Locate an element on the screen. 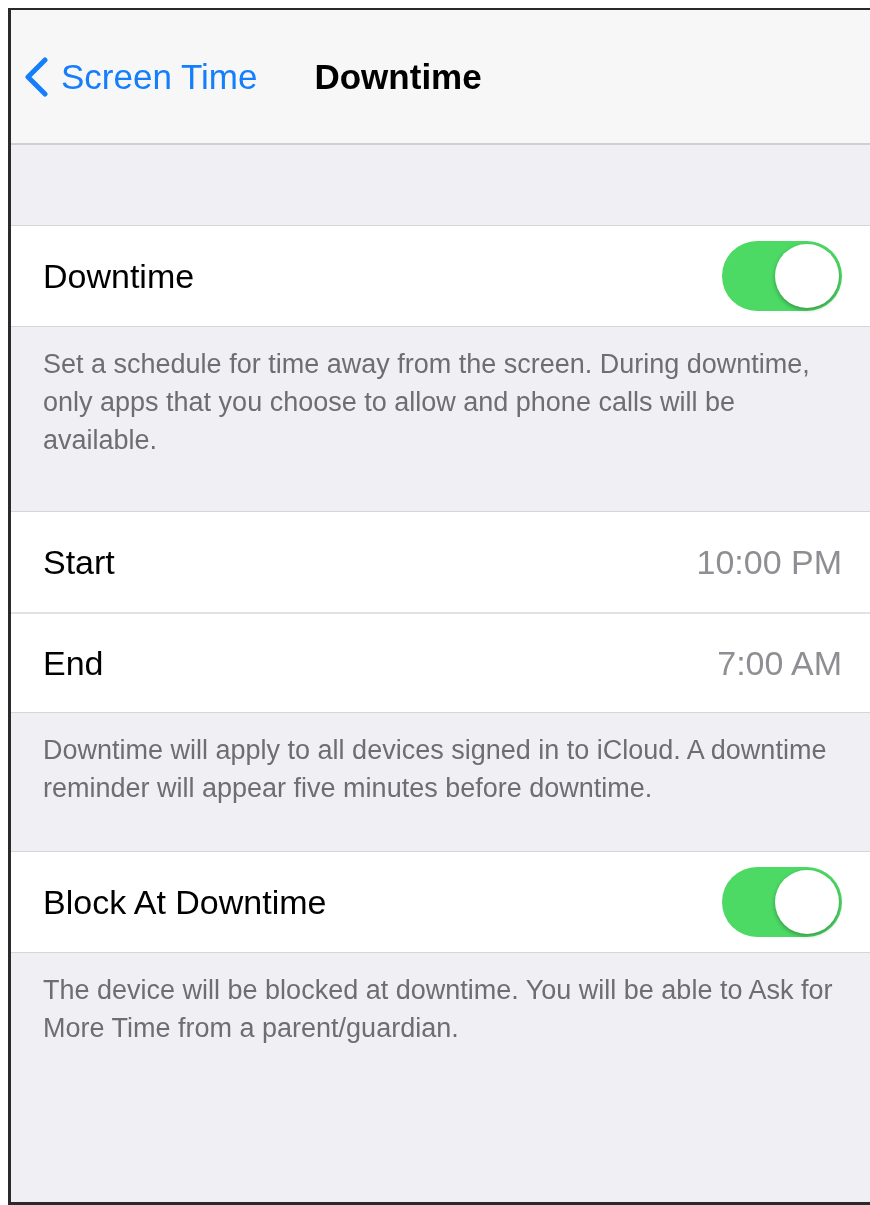  row-label: Block At Downtime is located at coordinates (185, 902).